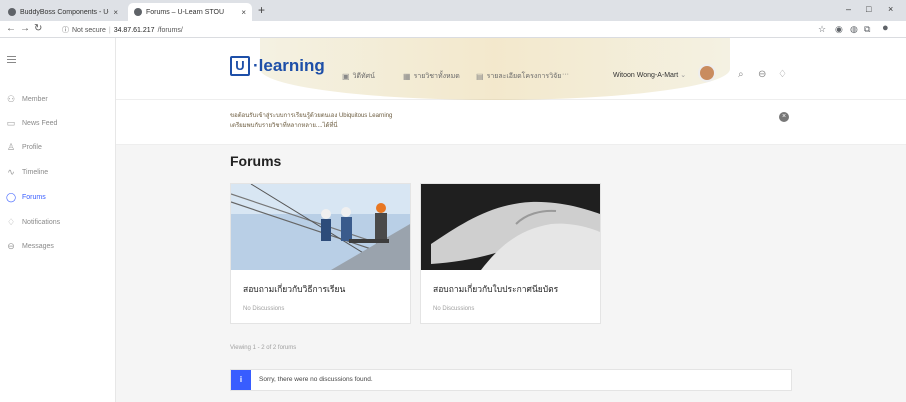  What do you see at coordinates (35, 99) in the screenshot?
I see `sidebar-item-label: Member` at bounding box center [35, 99].